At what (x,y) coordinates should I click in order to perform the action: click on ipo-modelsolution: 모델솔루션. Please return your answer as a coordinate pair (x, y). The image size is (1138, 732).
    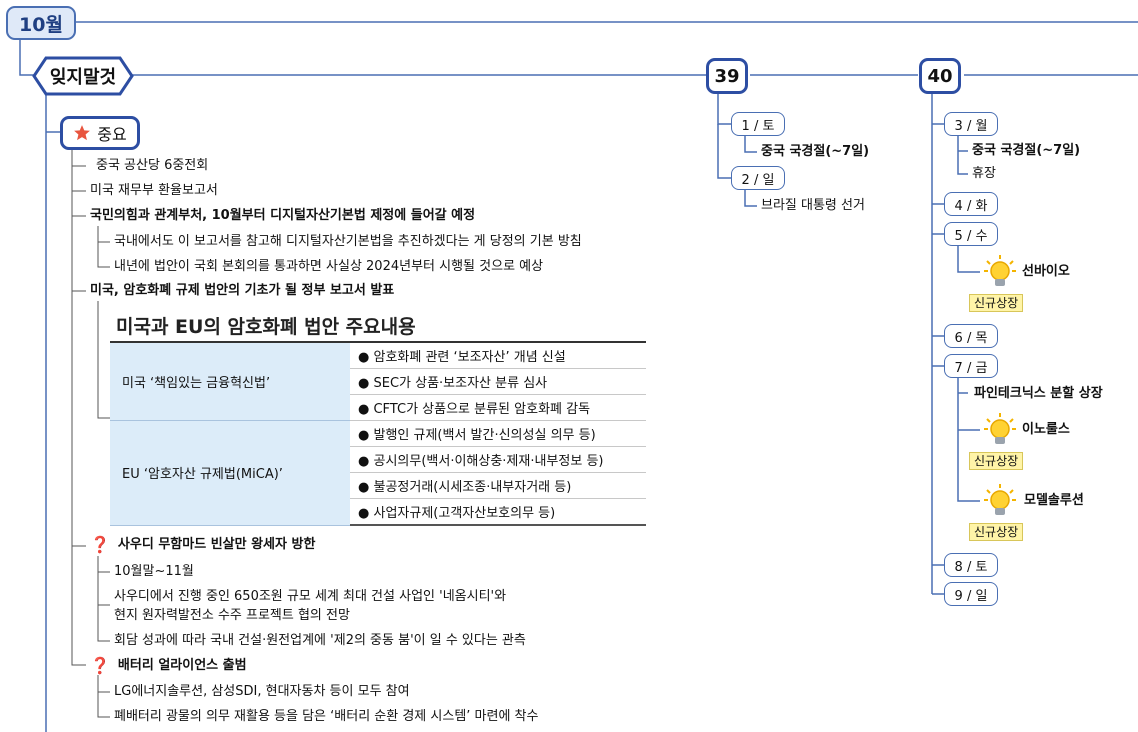
    Looking at the image, I should click on (1054, 500).